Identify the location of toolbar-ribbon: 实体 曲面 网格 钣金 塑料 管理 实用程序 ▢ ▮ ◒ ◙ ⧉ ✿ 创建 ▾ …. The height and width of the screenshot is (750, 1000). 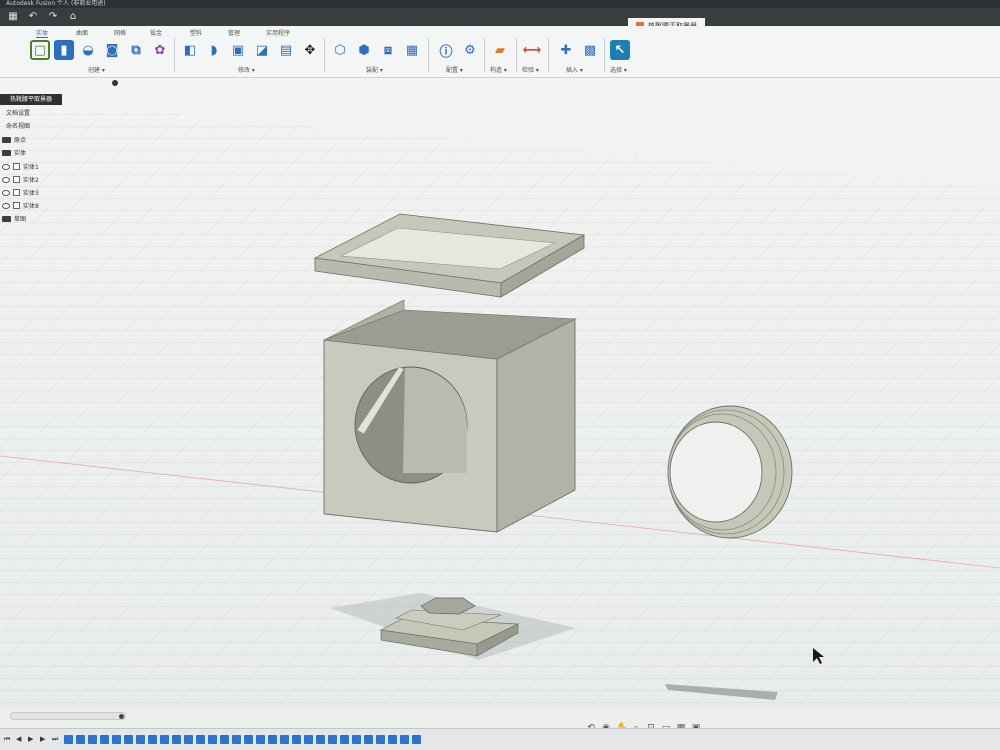
(500, 52).